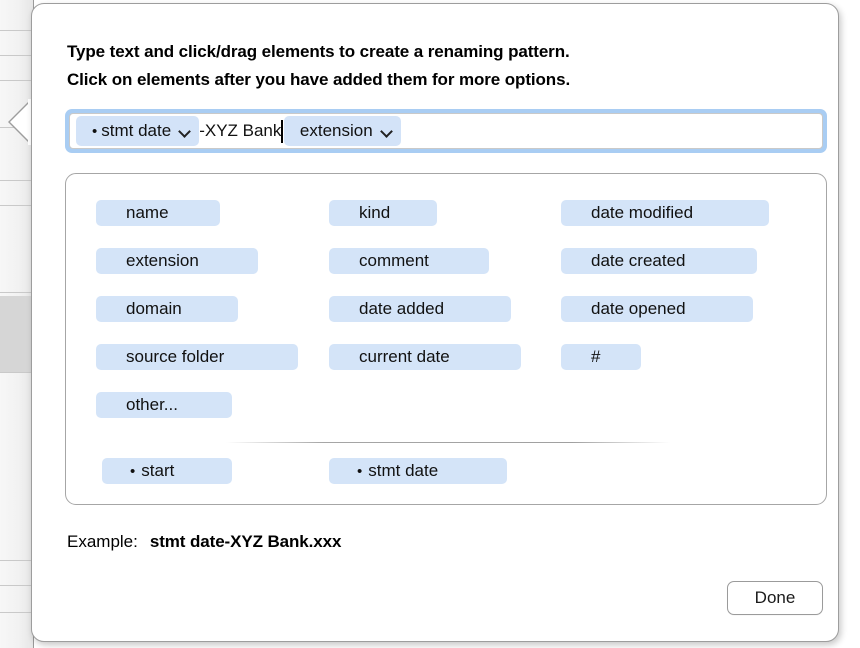  Describe the element at coordinates (659, 261) in the screenshot. I see `token-chip-date-created: date created` at that location.